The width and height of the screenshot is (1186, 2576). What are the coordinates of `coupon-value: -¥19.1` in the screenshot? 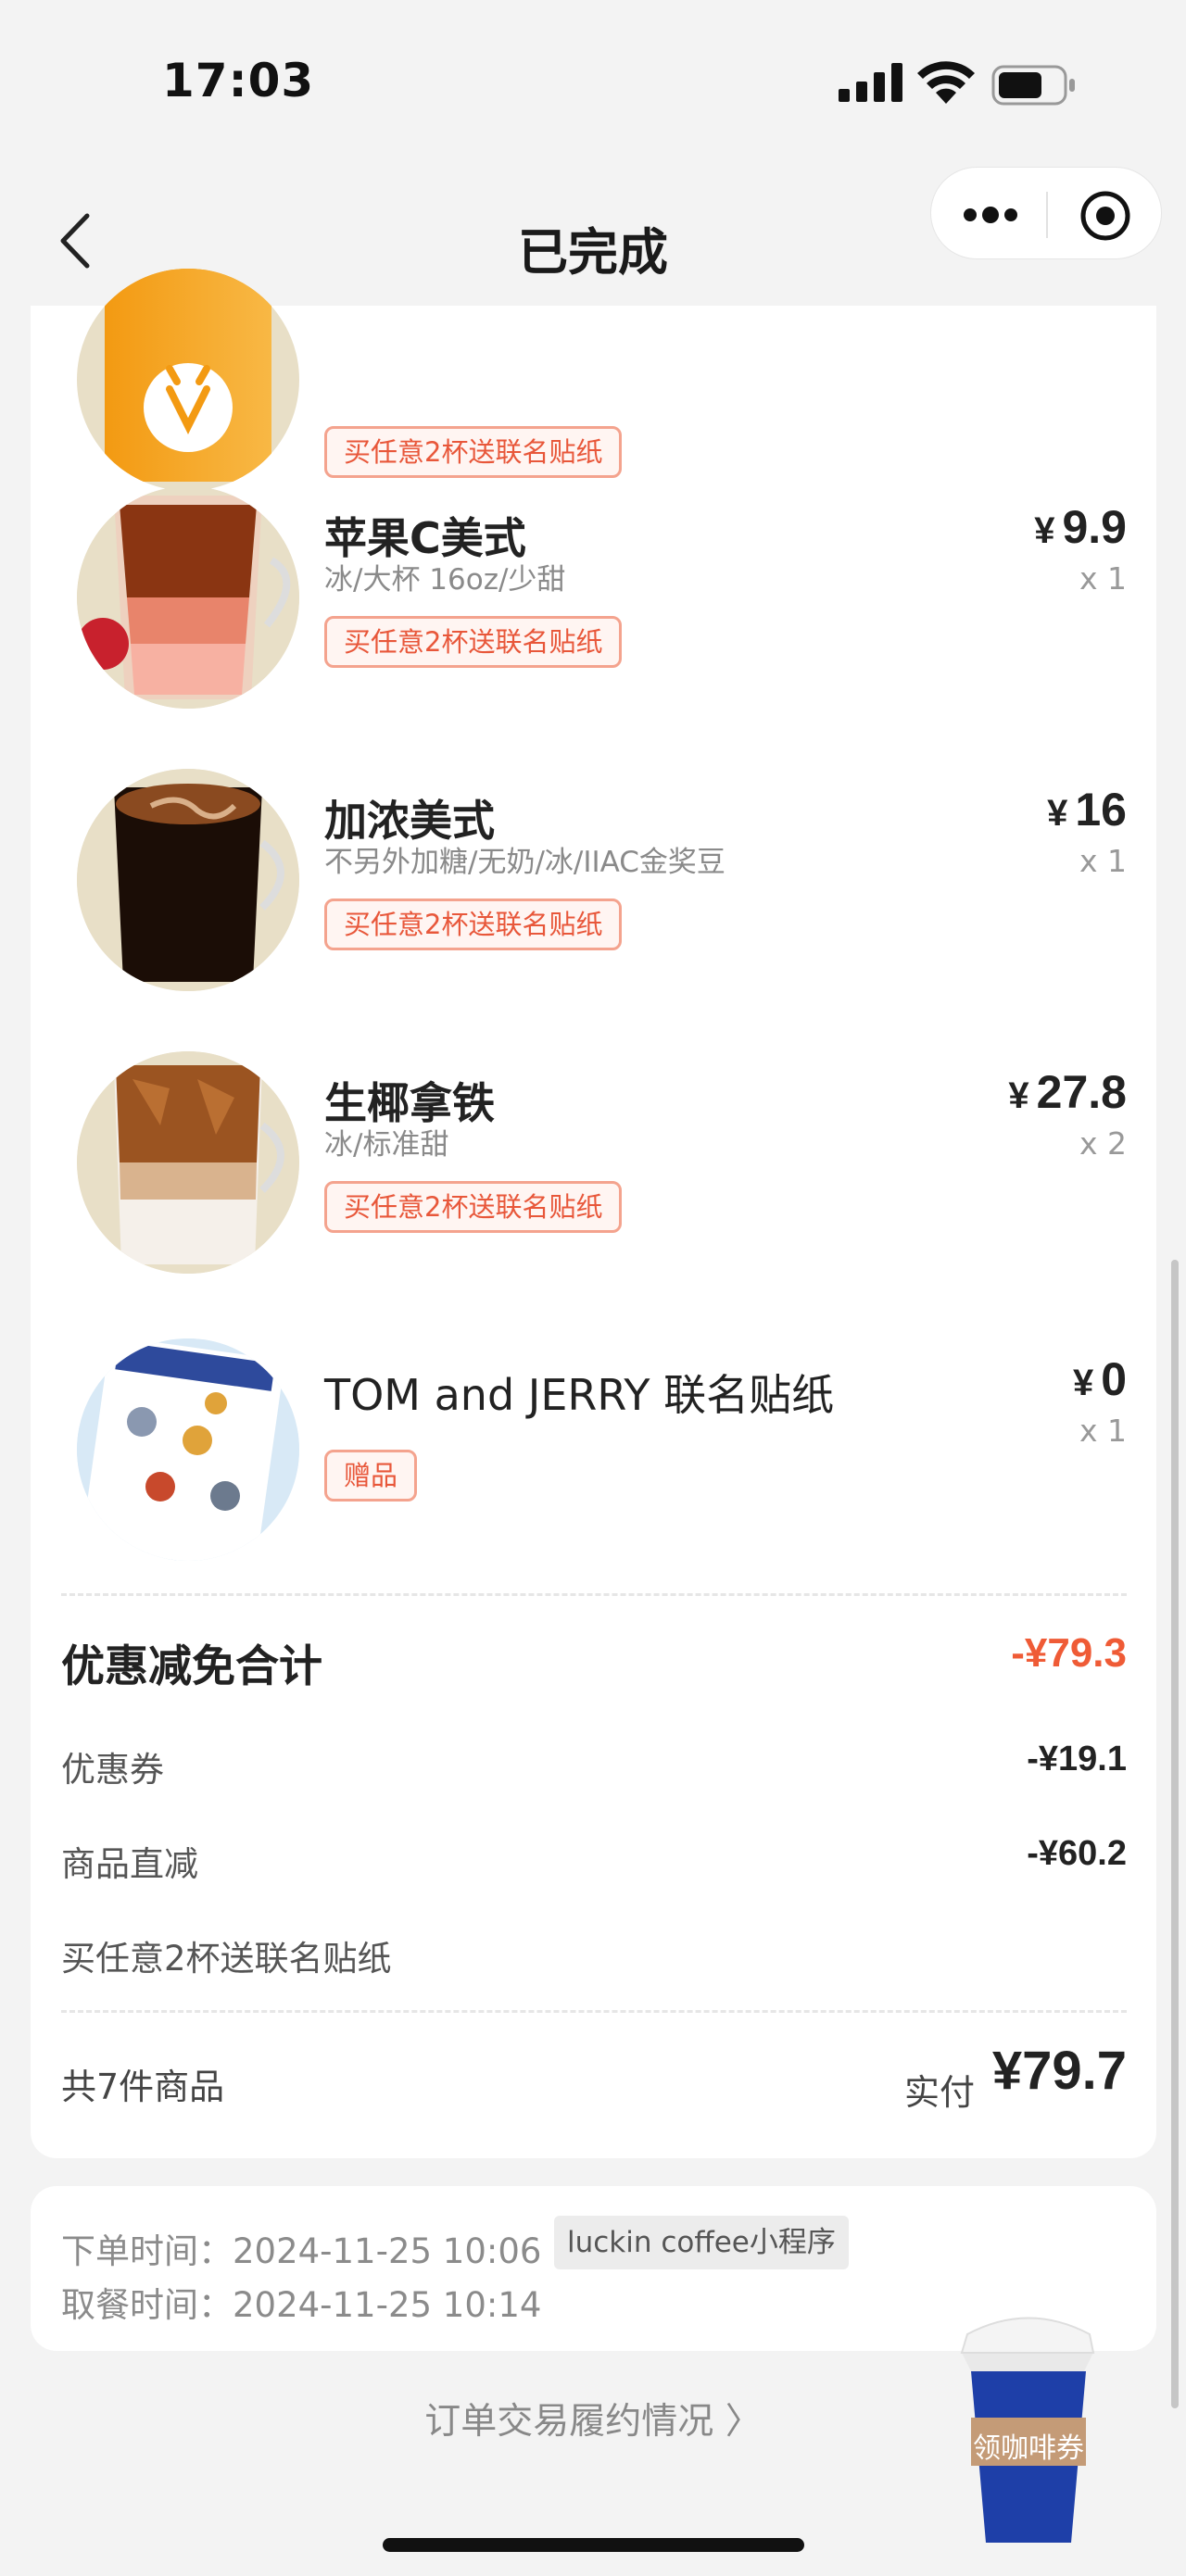 It's located at (1077, 1759).